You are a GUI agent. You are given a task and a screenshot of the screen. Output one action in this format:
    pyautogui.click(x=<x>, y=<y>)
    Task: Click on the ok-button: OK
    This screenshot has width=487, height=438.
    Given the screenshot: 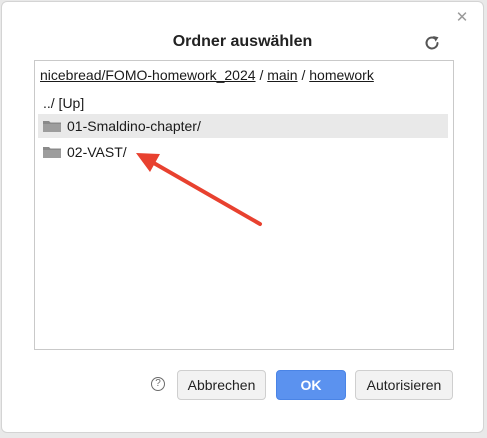 What is the action you would take?
    pyautogui.click(x=311, y=385)
    